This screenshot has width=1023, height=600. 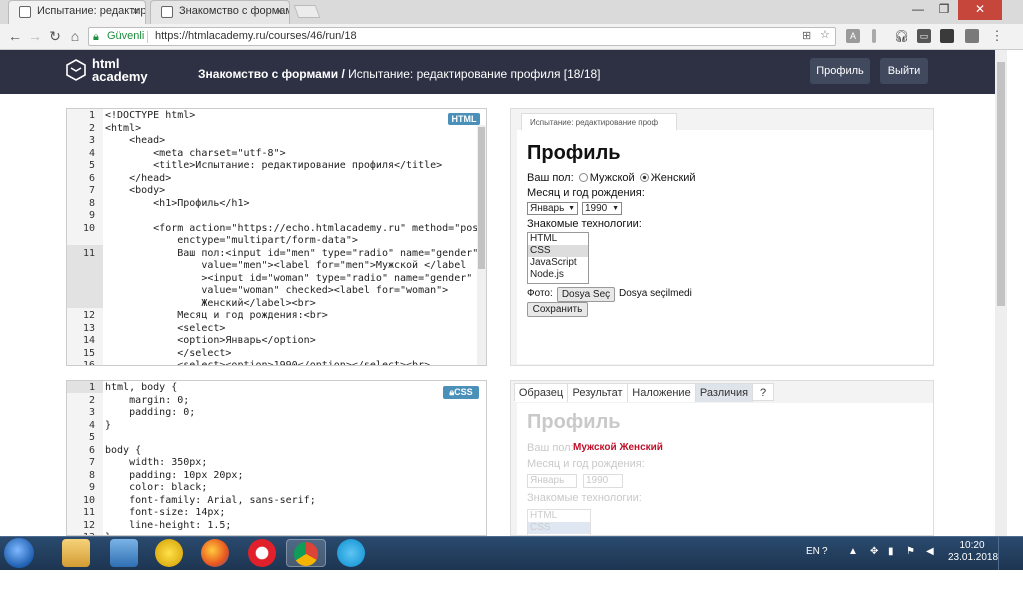 I want to click on minimize-button: —, so click(x=918, y=10).